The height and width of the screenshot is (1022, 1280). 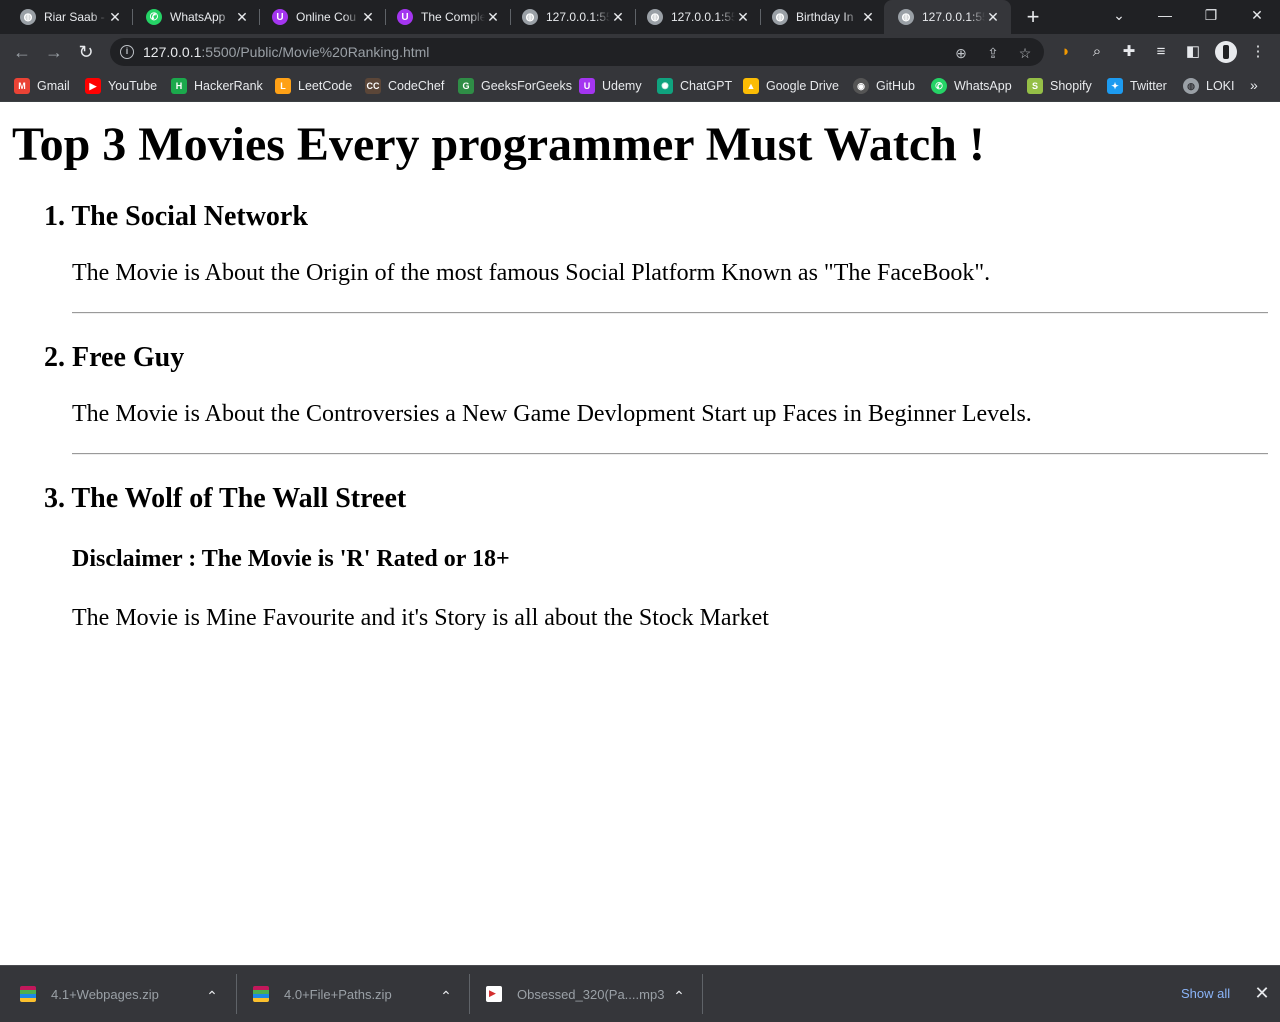 I want to click on download-item: 4.1+Webpages.zip ⌃, so click(x=127, y=994).